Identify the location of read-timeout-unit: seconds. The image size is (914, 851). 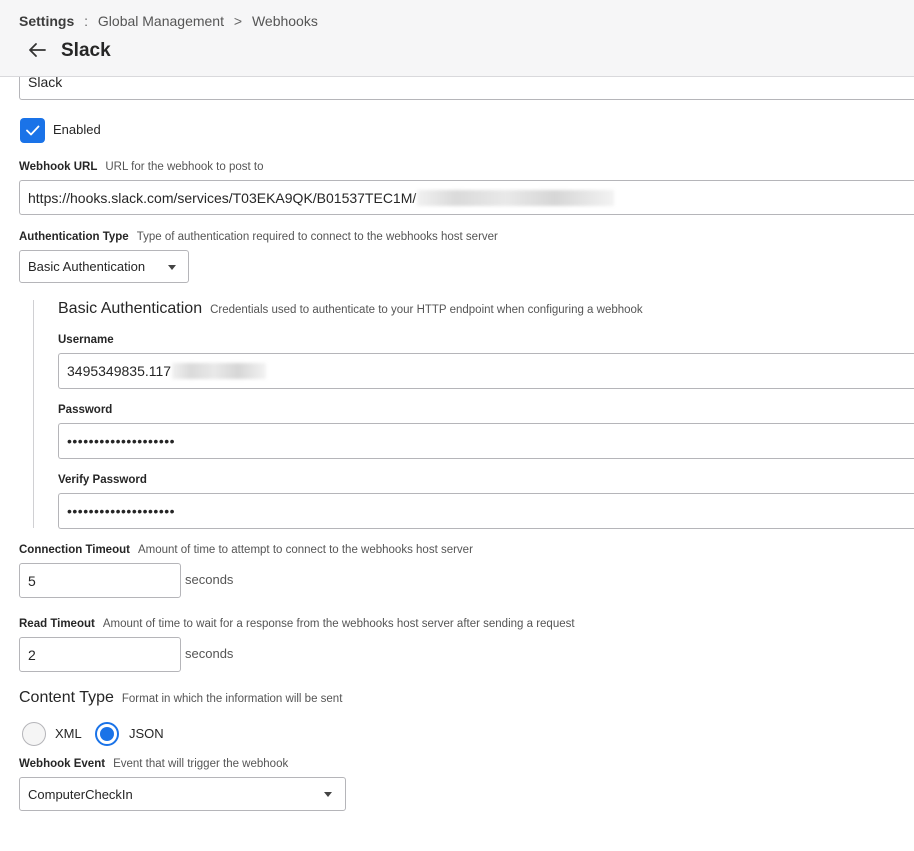
(209, 653).